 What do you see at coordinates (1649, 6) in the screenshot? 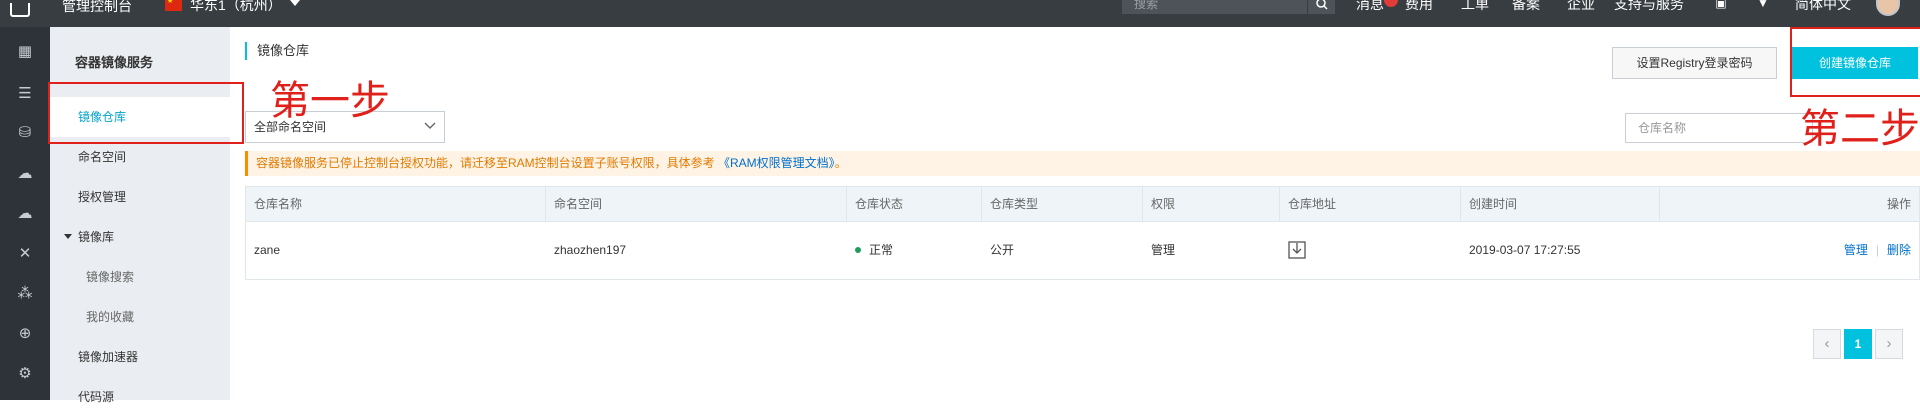
I see `nav-support: 支持与服务` at bounding box center [1649, 6].